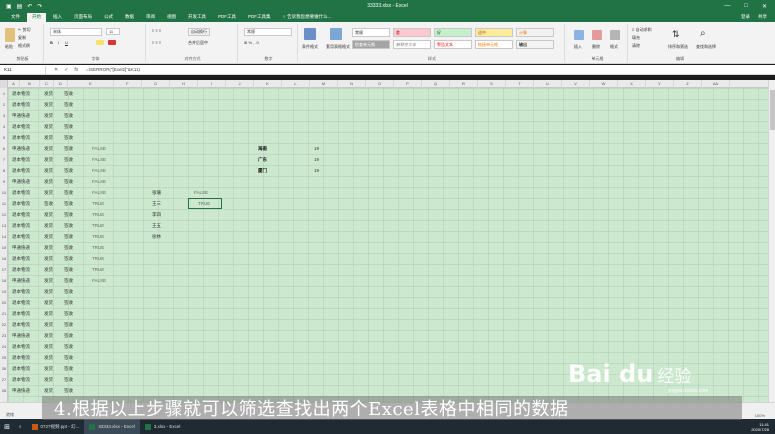  I want to click on style-check-cell: 检查单元格, so click(371, 44).